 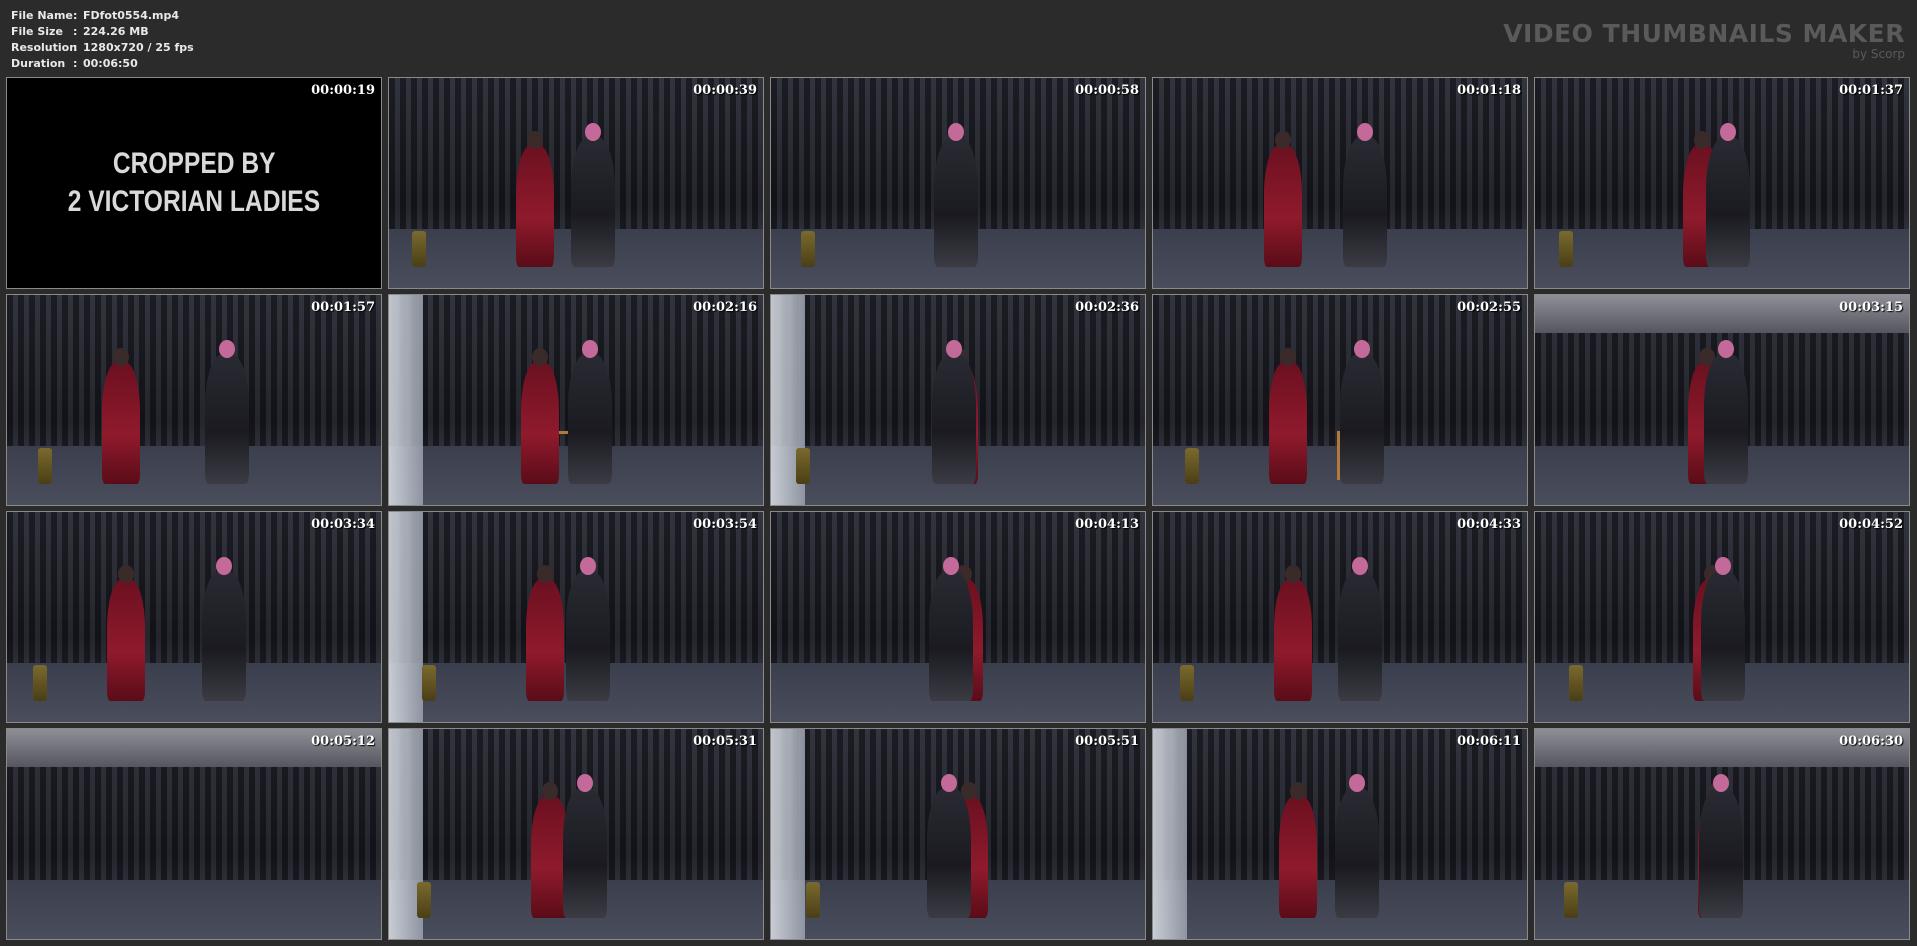 I want to click on brand-subtitle: by Scorp, so click(x=1878, y=54).